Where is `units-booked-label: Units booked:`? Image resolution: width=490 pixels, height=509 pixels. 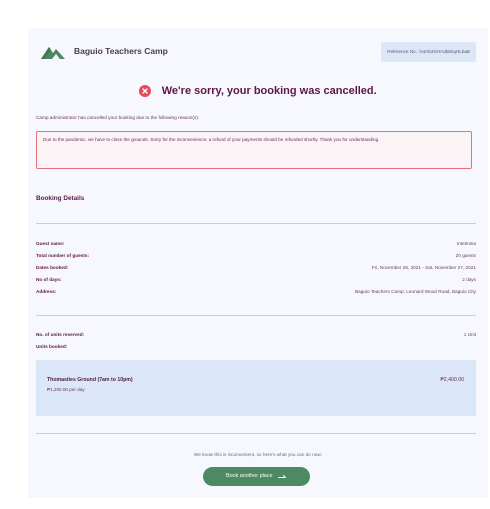
units-booked-label: Units booked: is located at coordinates (52, 346).